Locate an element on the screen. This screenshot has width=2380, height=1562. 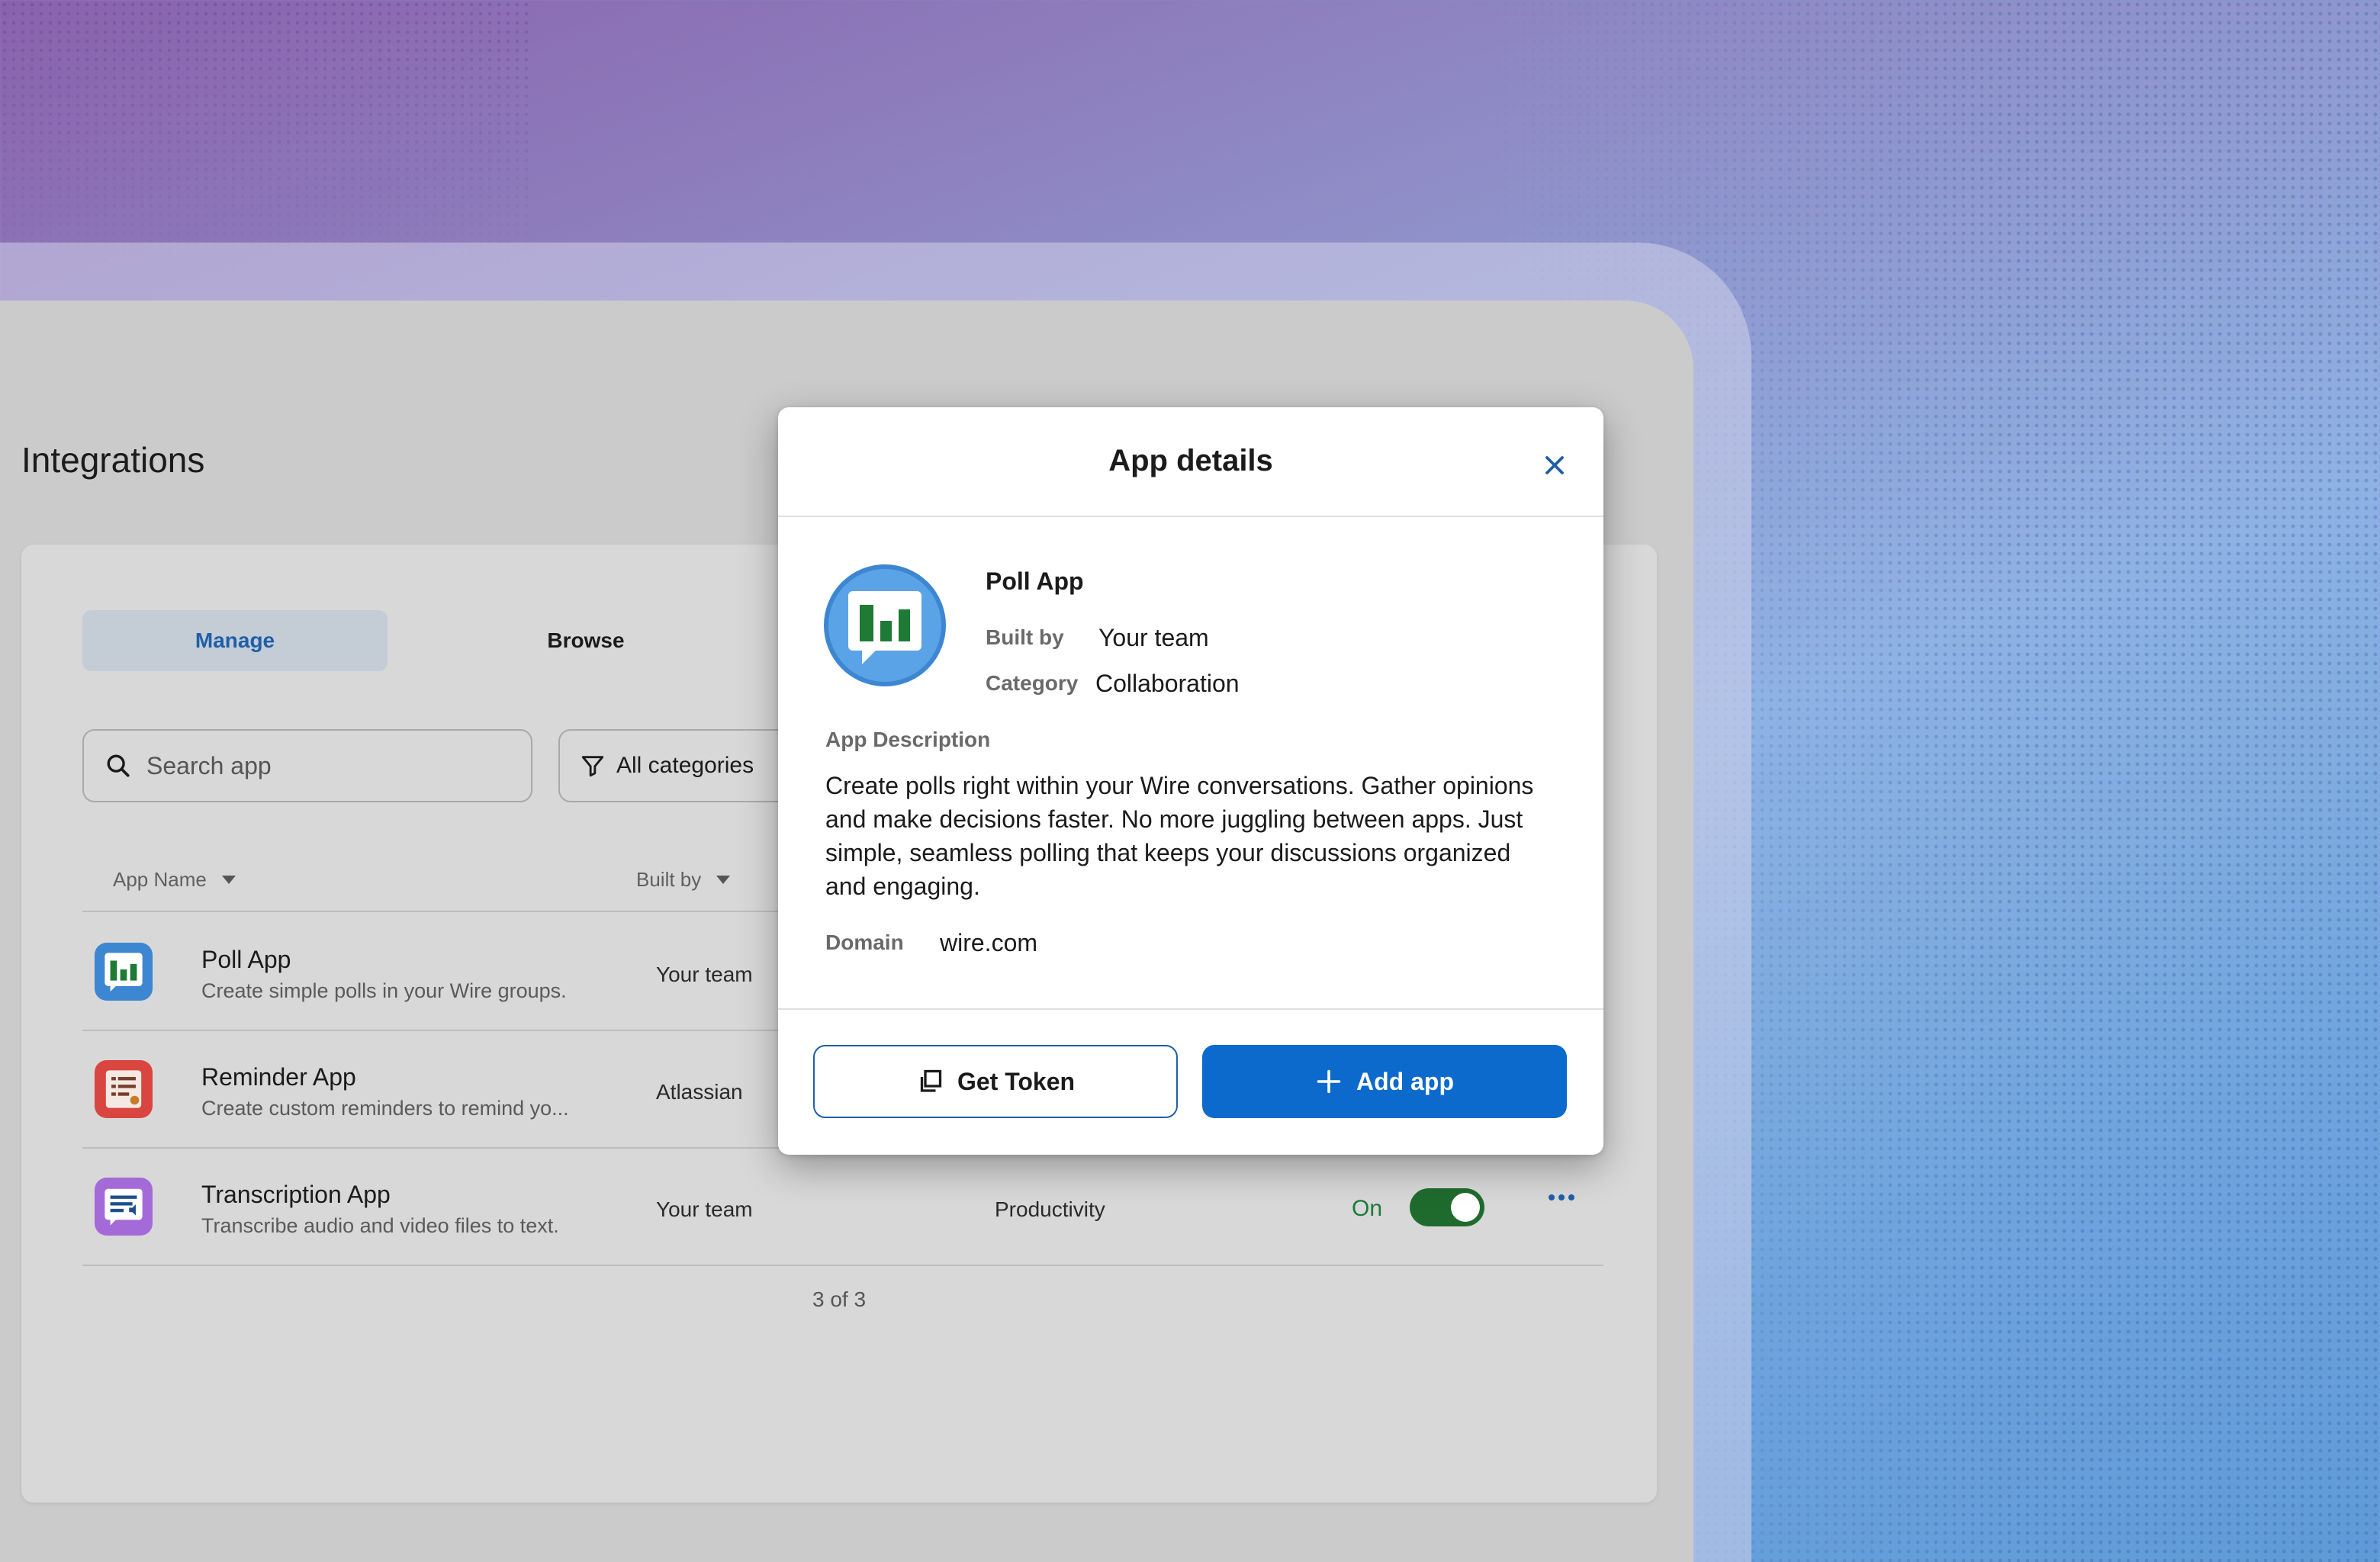
search-box is located at coordinates (307, 765).